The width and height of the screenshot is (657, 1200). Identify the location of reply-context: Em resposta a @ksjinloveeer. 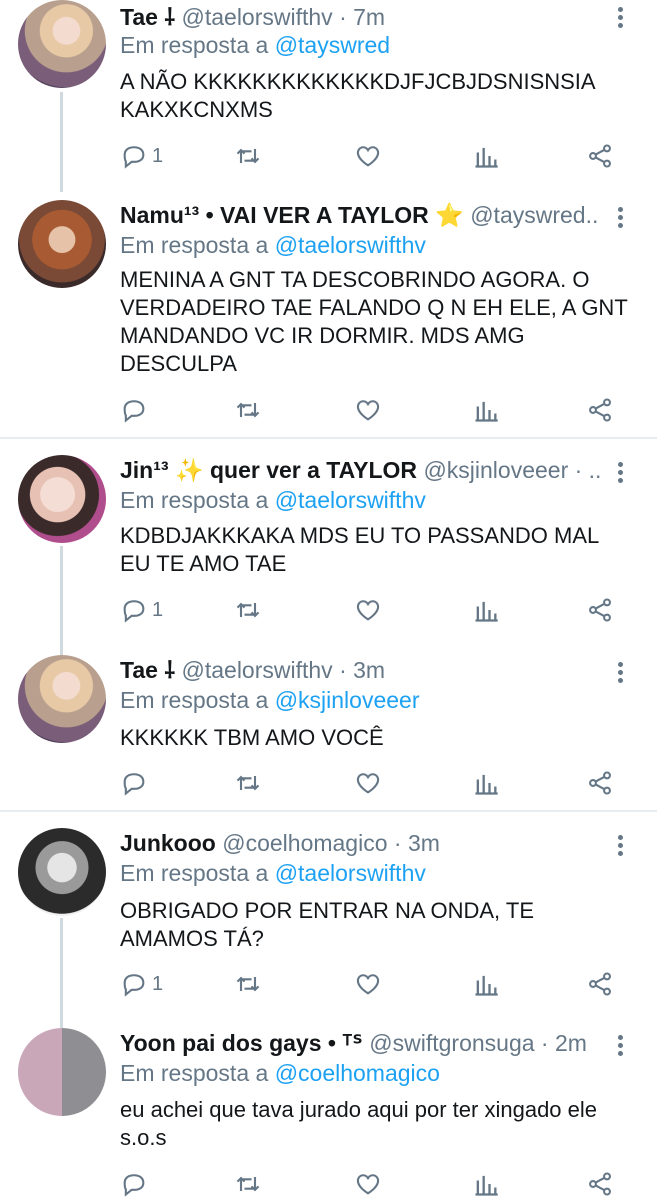
(269, 700).